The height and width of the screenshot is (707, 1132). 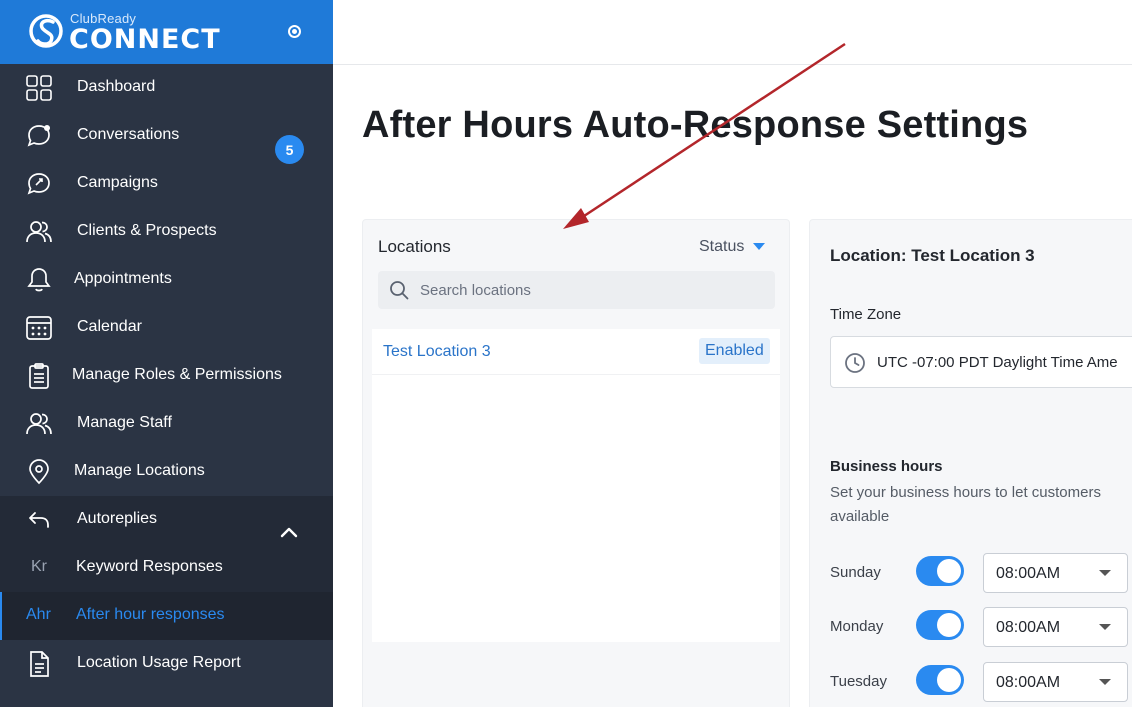 What do you see at coordinates (294, 31) in the screenshot?
I see `status-indicator-icon` at bounding box center [294, 31].